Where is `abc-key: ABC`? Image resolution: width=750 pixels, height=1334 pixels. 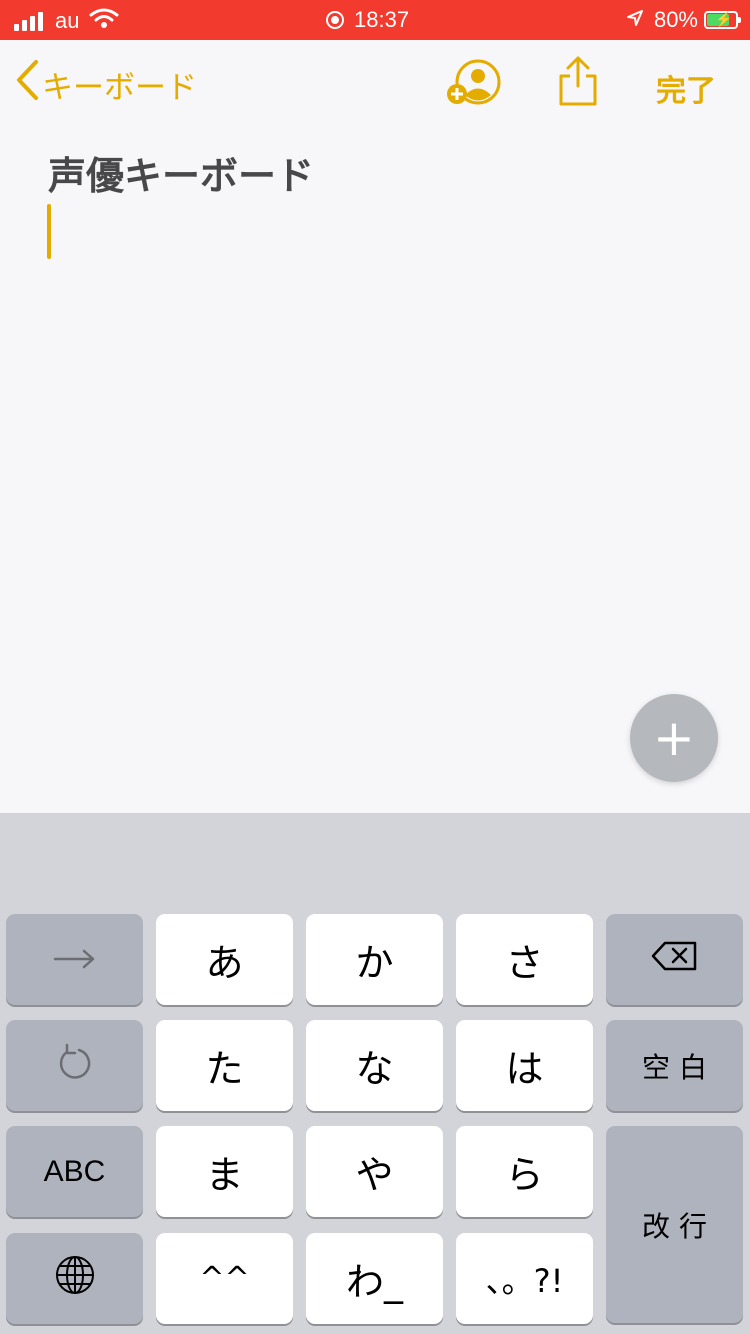
abc-key: ABC is located at coordinates (74, 1171).